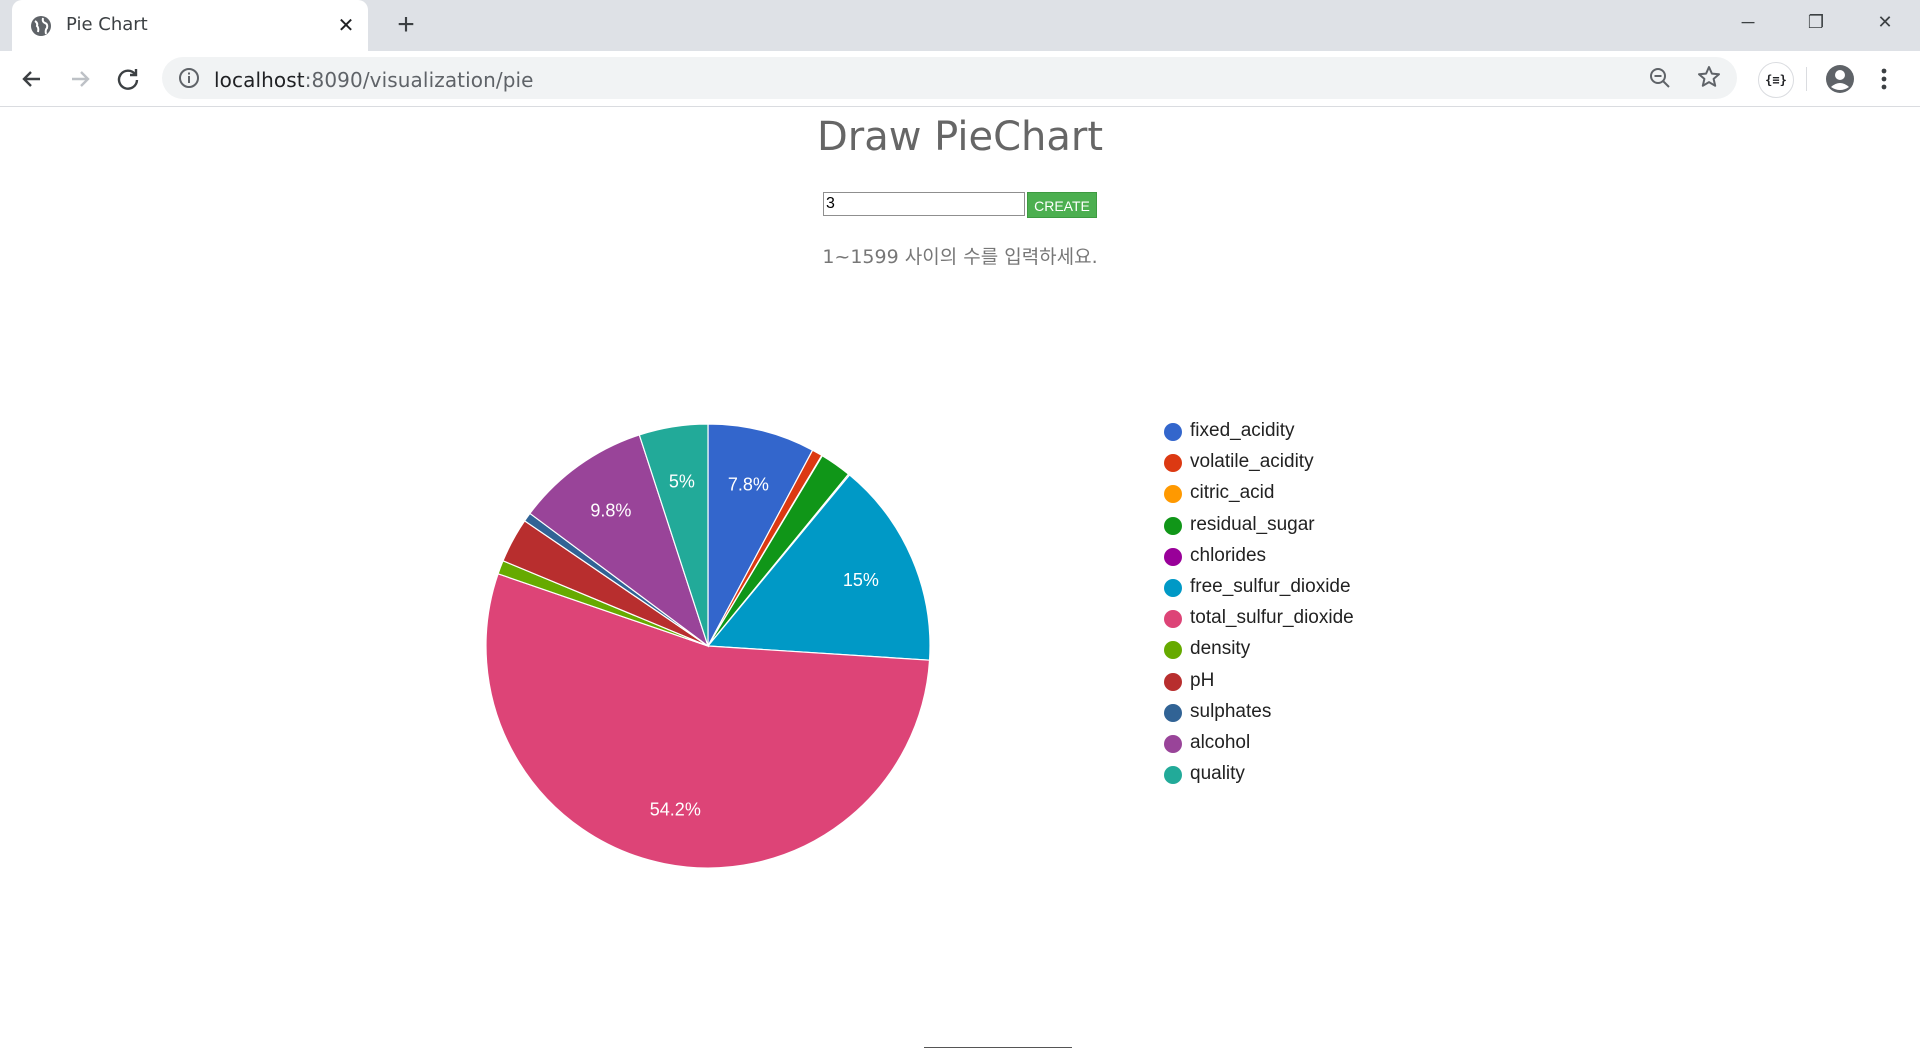 The image size is (1920, 1049). Describe the element at coordinates (949, 78) in the screenshot. I see `address-bar: localhost:8090/visualization/pie` at that location.